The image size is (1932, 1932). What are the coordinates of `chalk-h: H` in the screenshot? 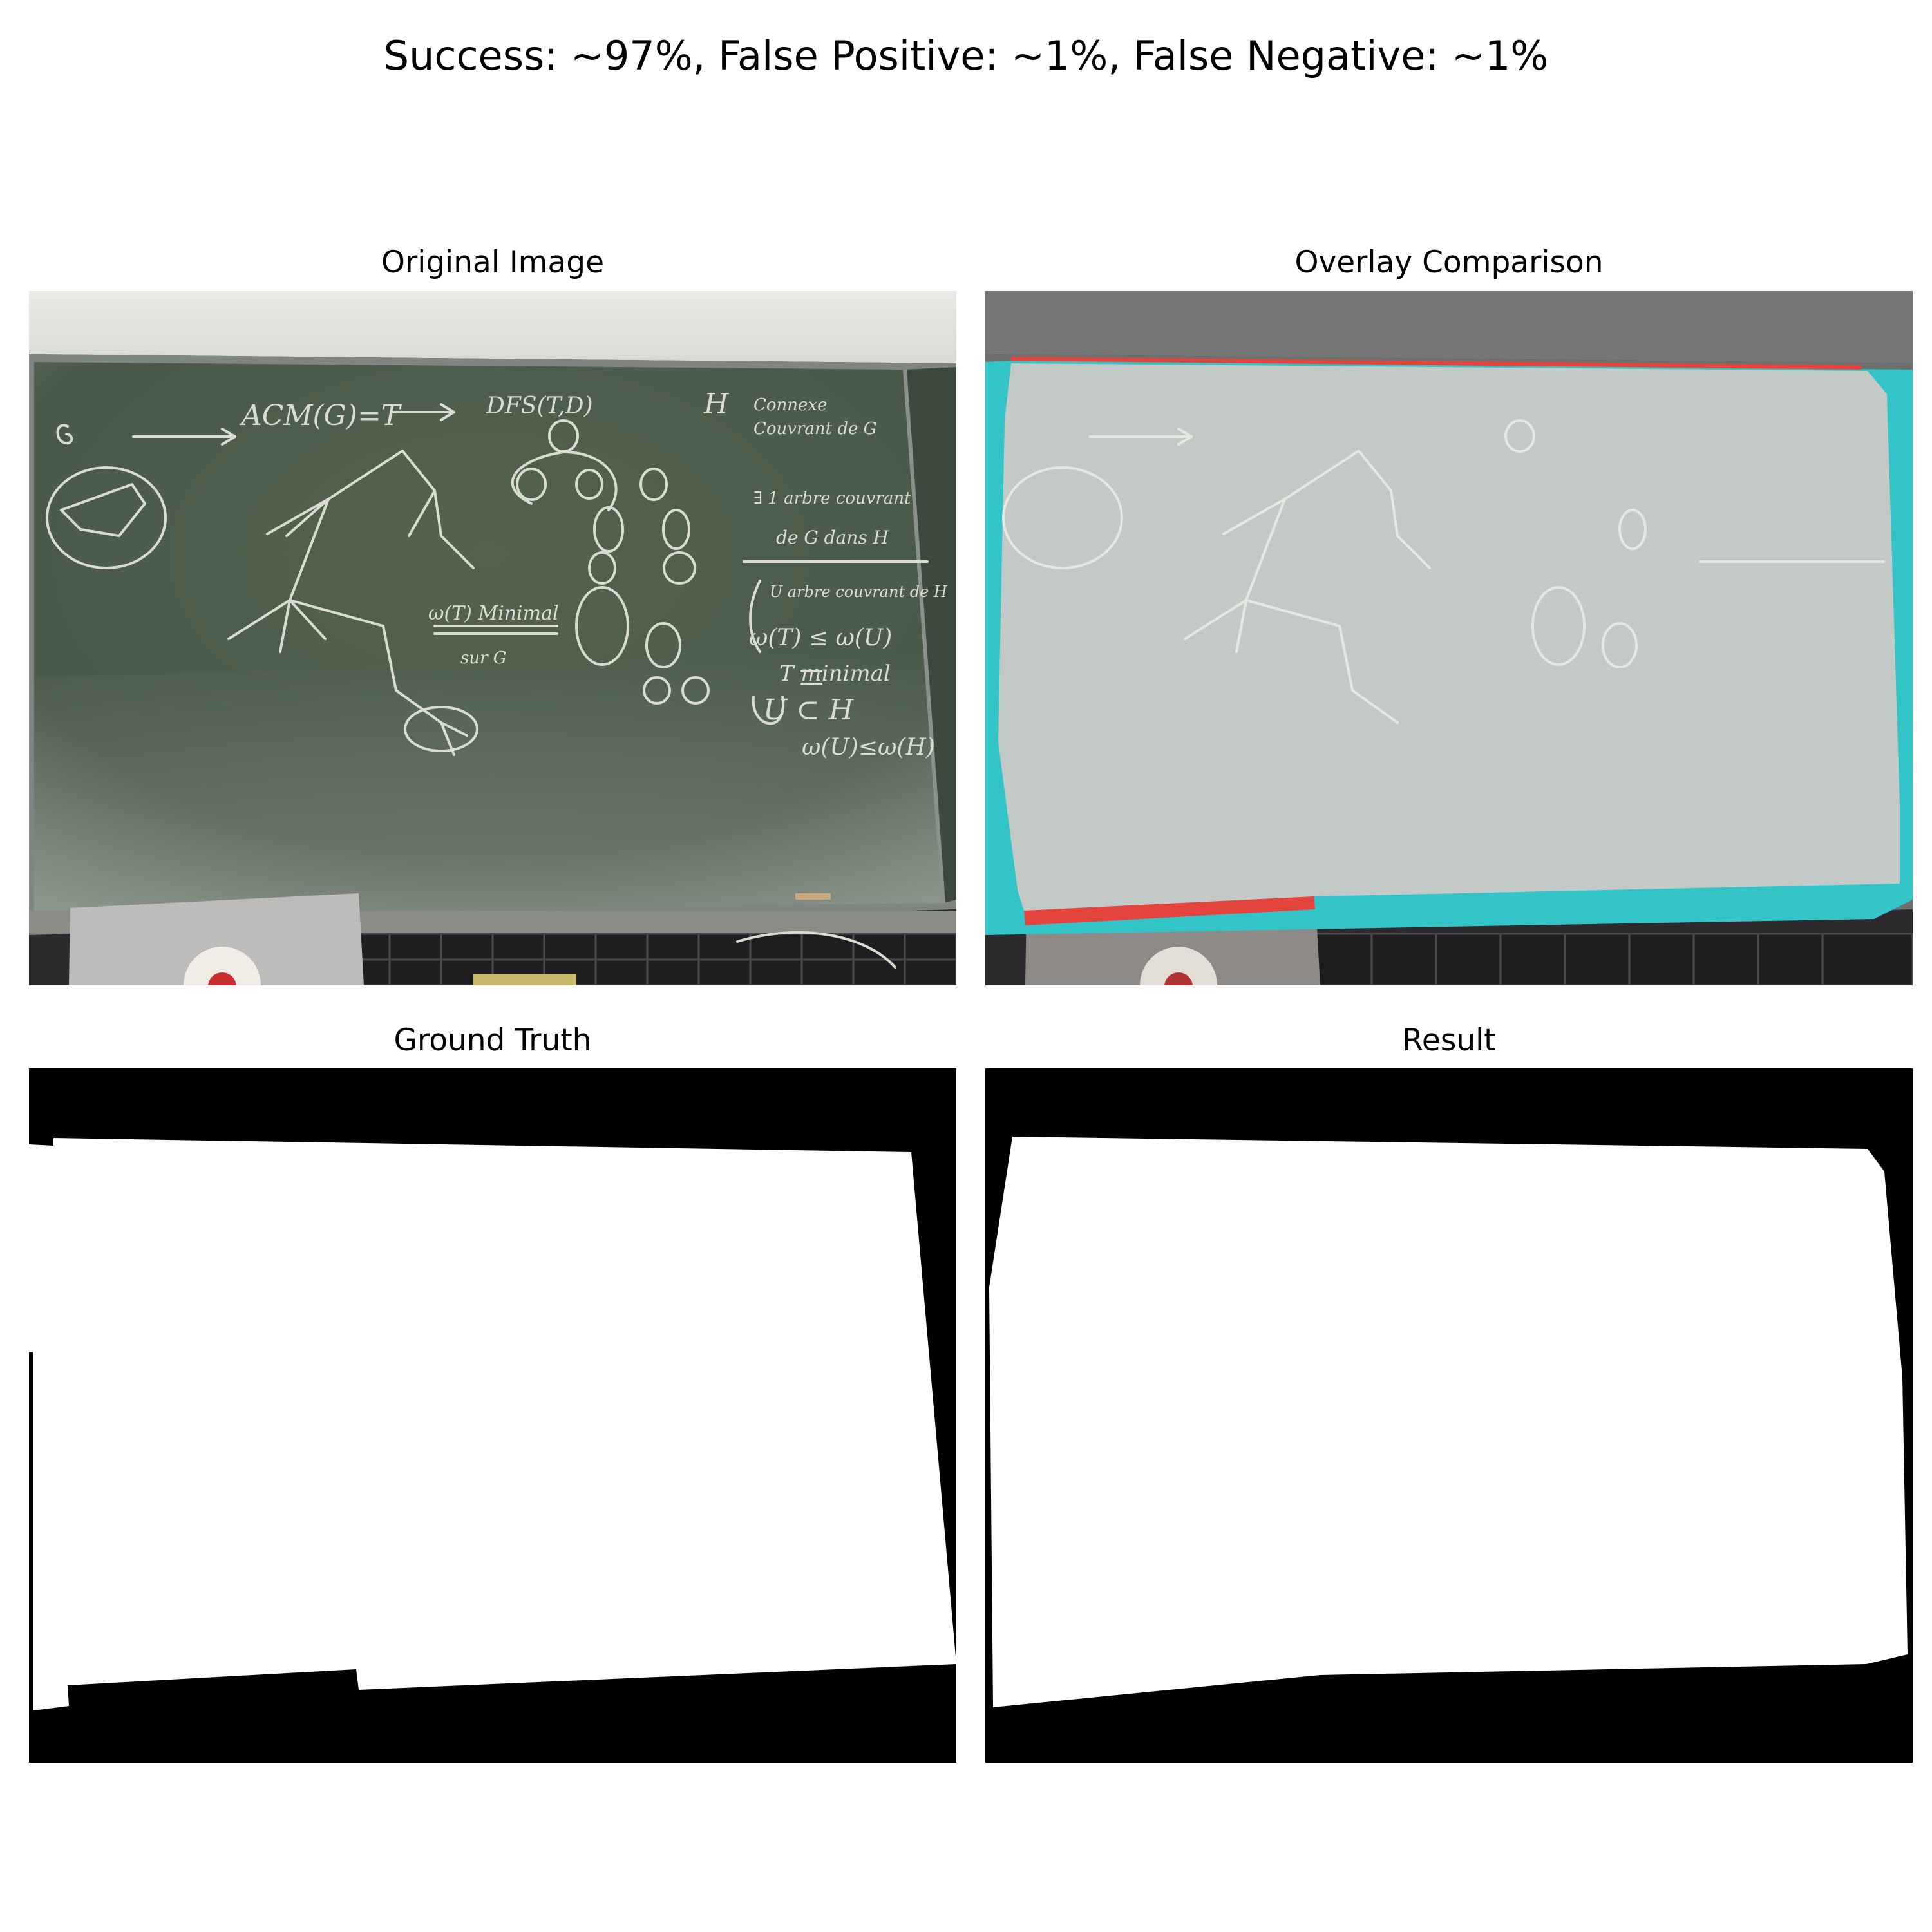 It's located at (716, 404).